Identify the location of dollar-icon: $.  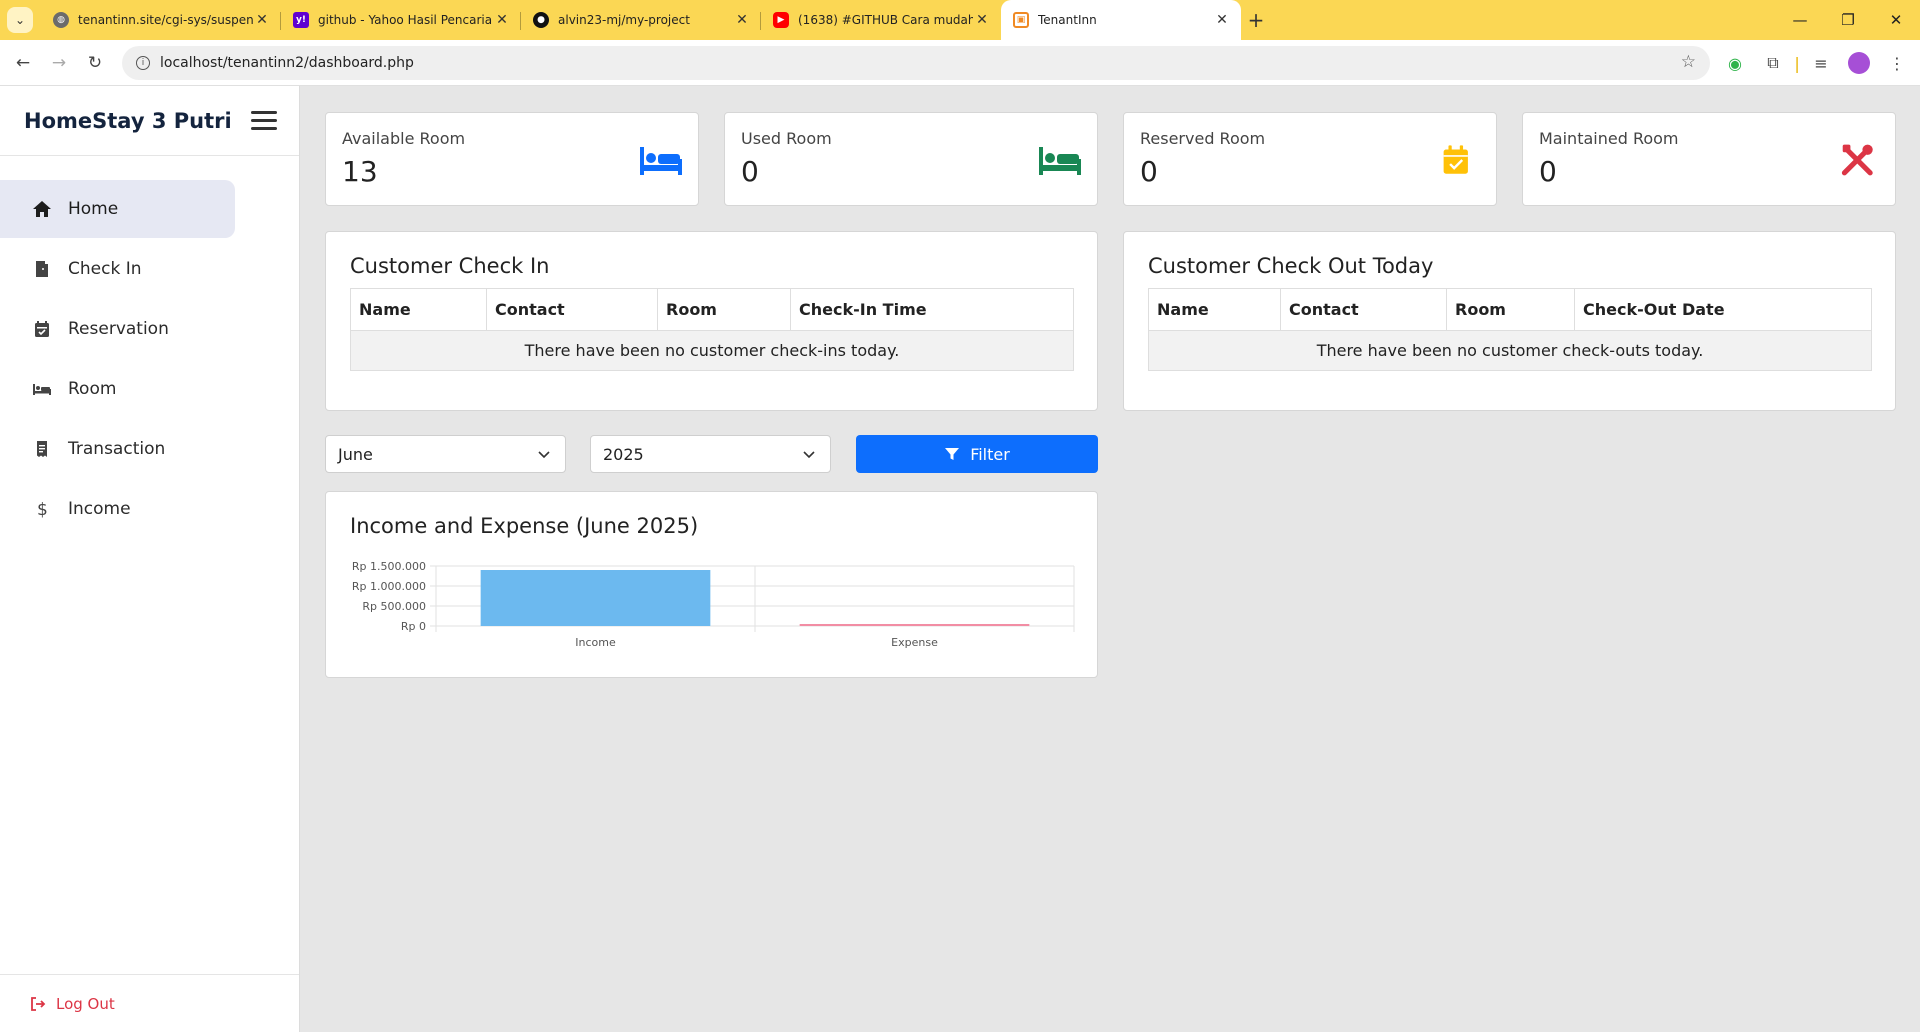
(42, 509).